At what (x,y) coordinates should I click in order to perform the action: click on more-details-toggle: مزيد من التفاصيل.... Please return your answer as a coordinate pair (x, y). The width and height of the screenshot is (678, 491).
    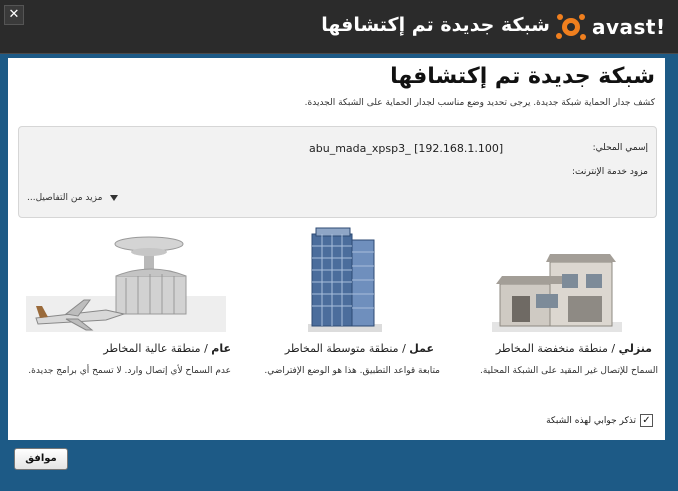
    Looking at the image, I should click on (73, 198).